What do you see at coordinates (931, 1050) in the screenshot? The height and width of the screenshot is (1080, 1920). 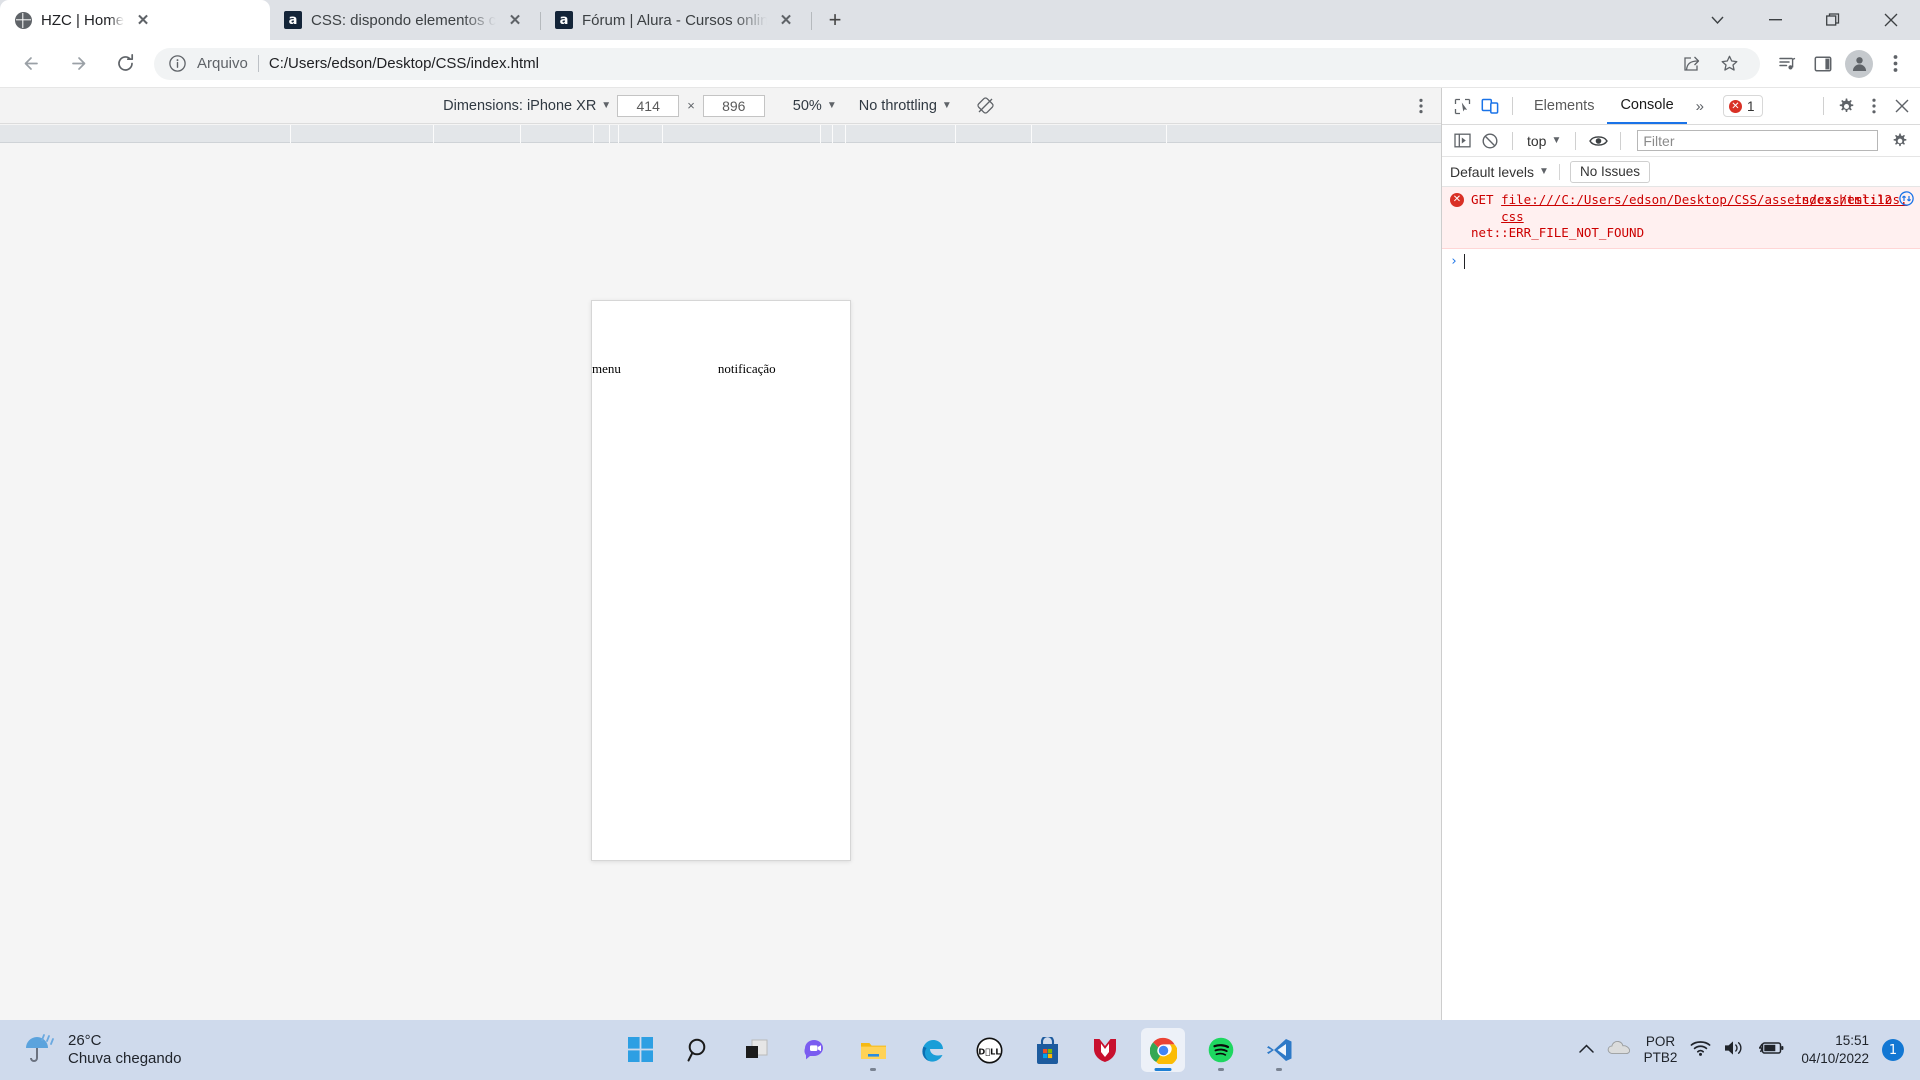 I see `edge-button` at bounding box center [931, 1050].